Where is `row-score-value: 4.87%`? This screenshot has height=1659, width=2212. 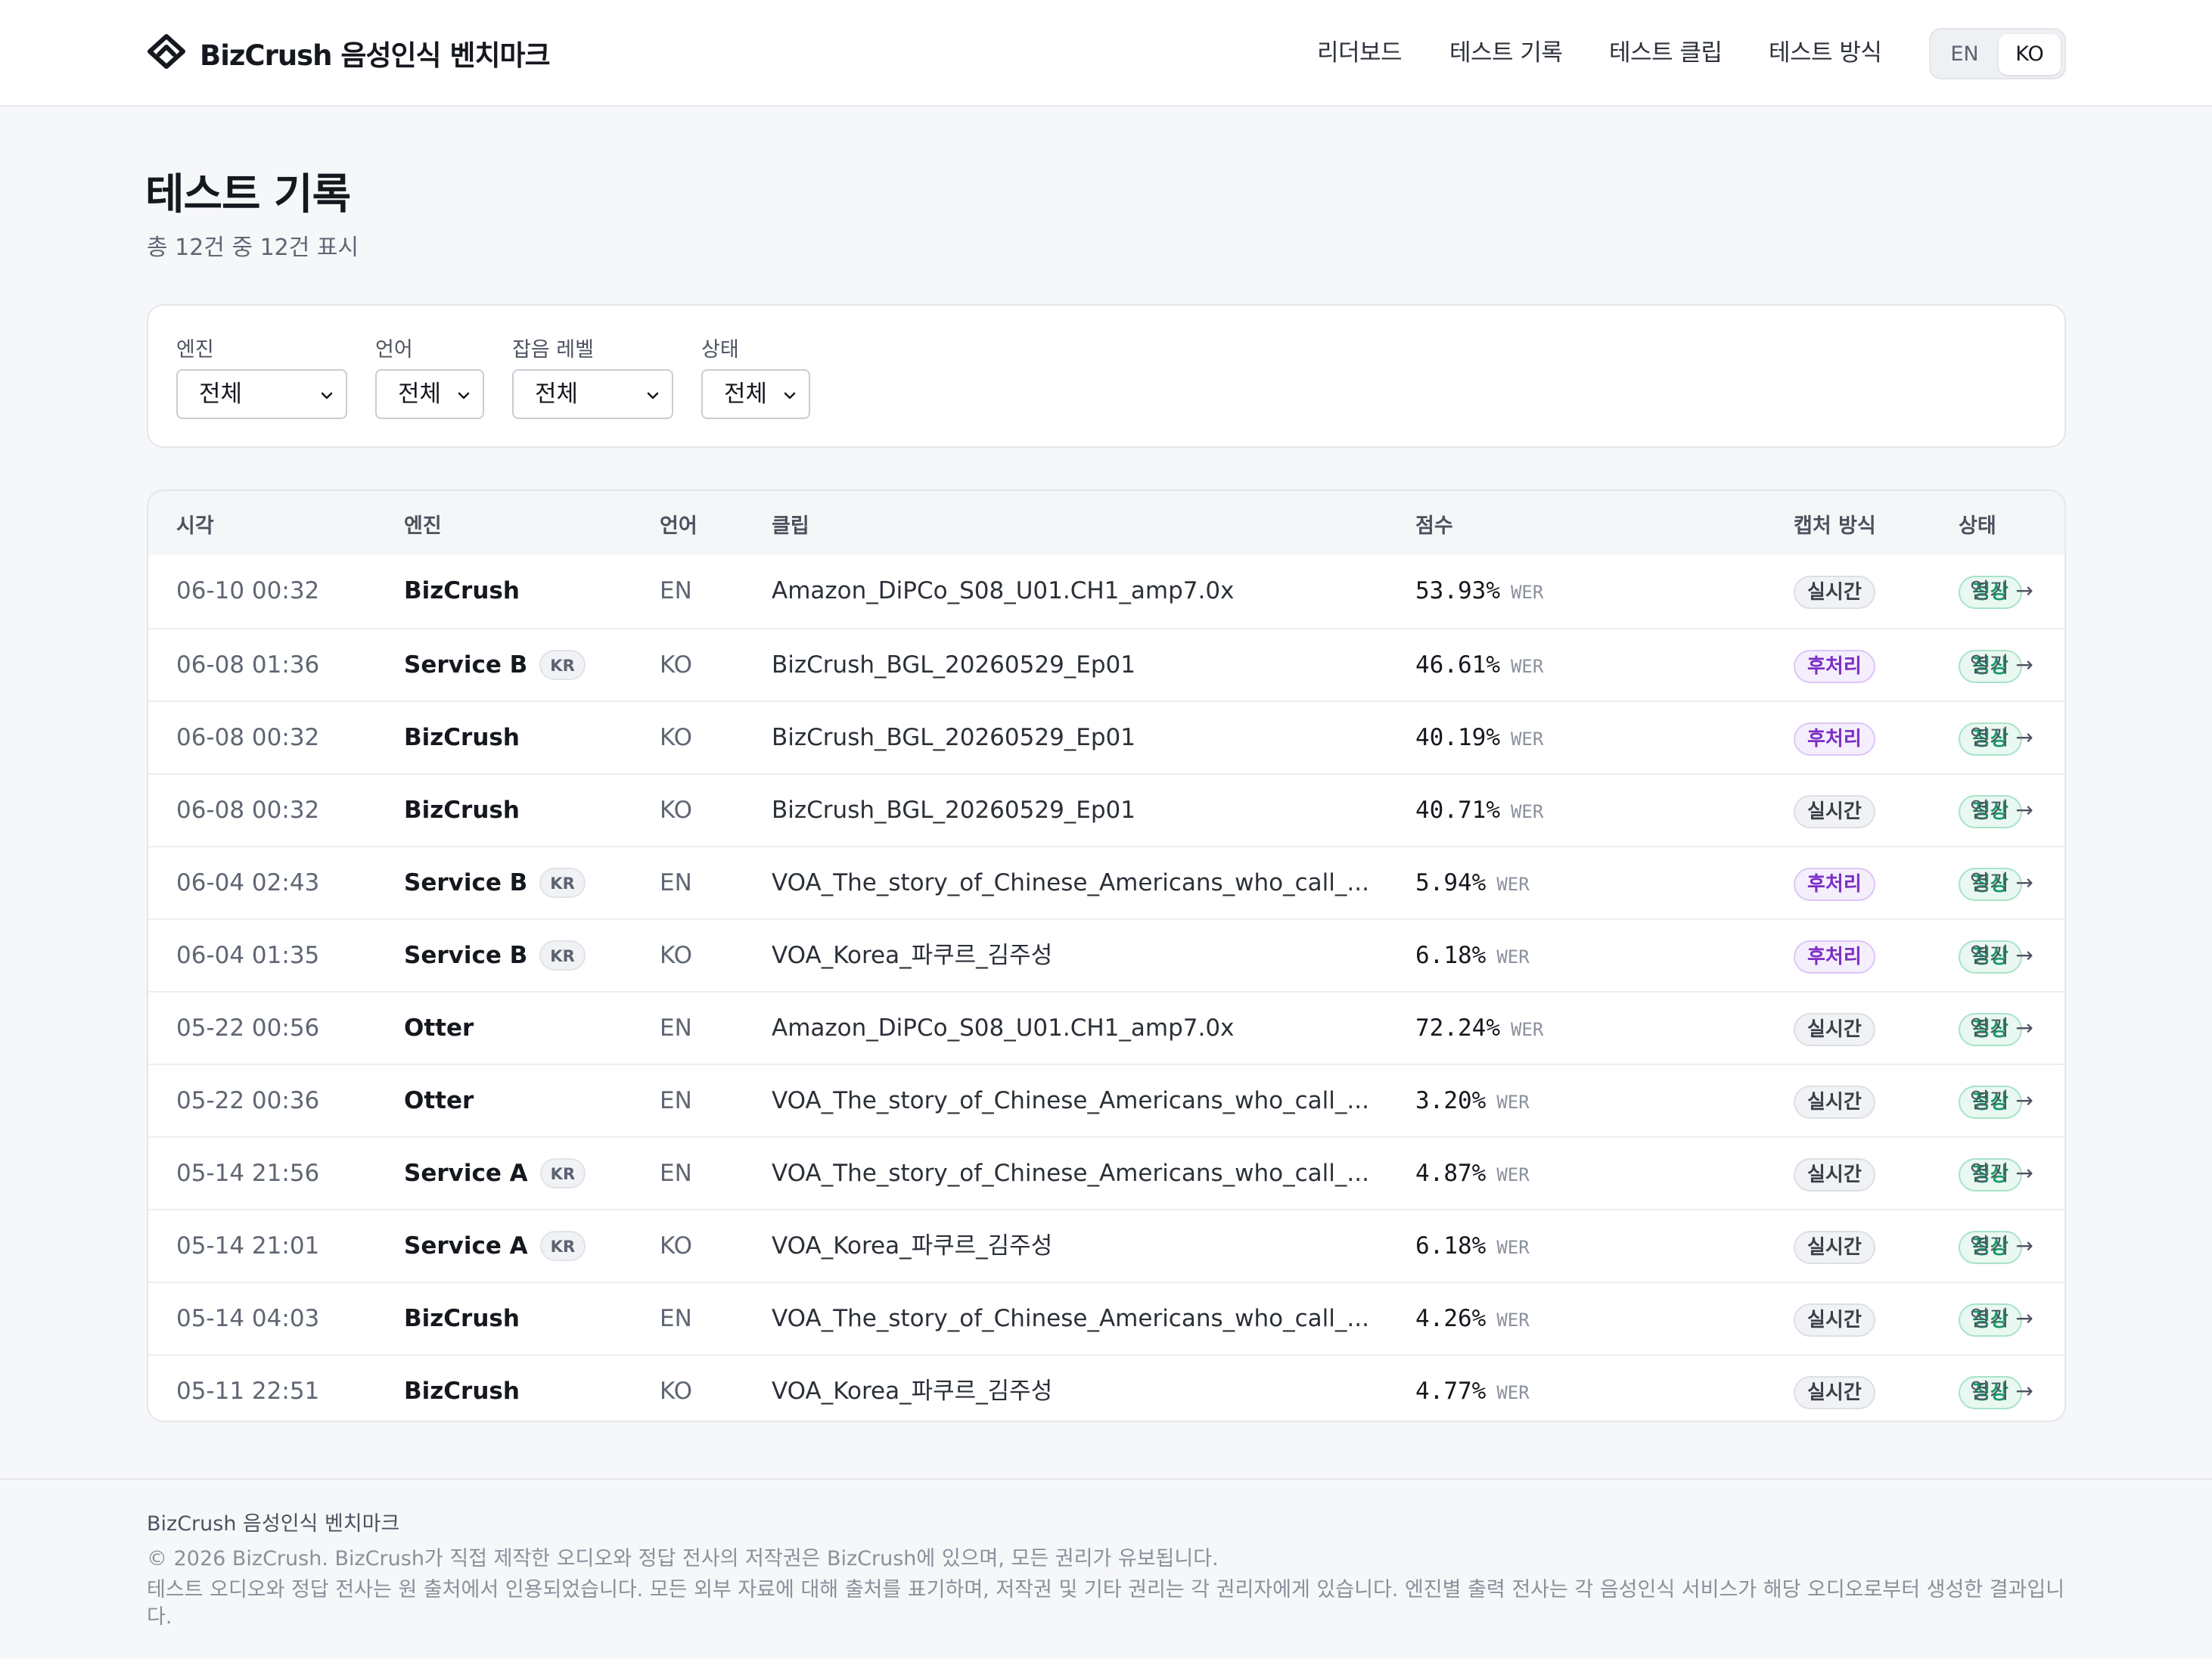
row-score-value: 4.87% is located at coordinates (1451, 1173).